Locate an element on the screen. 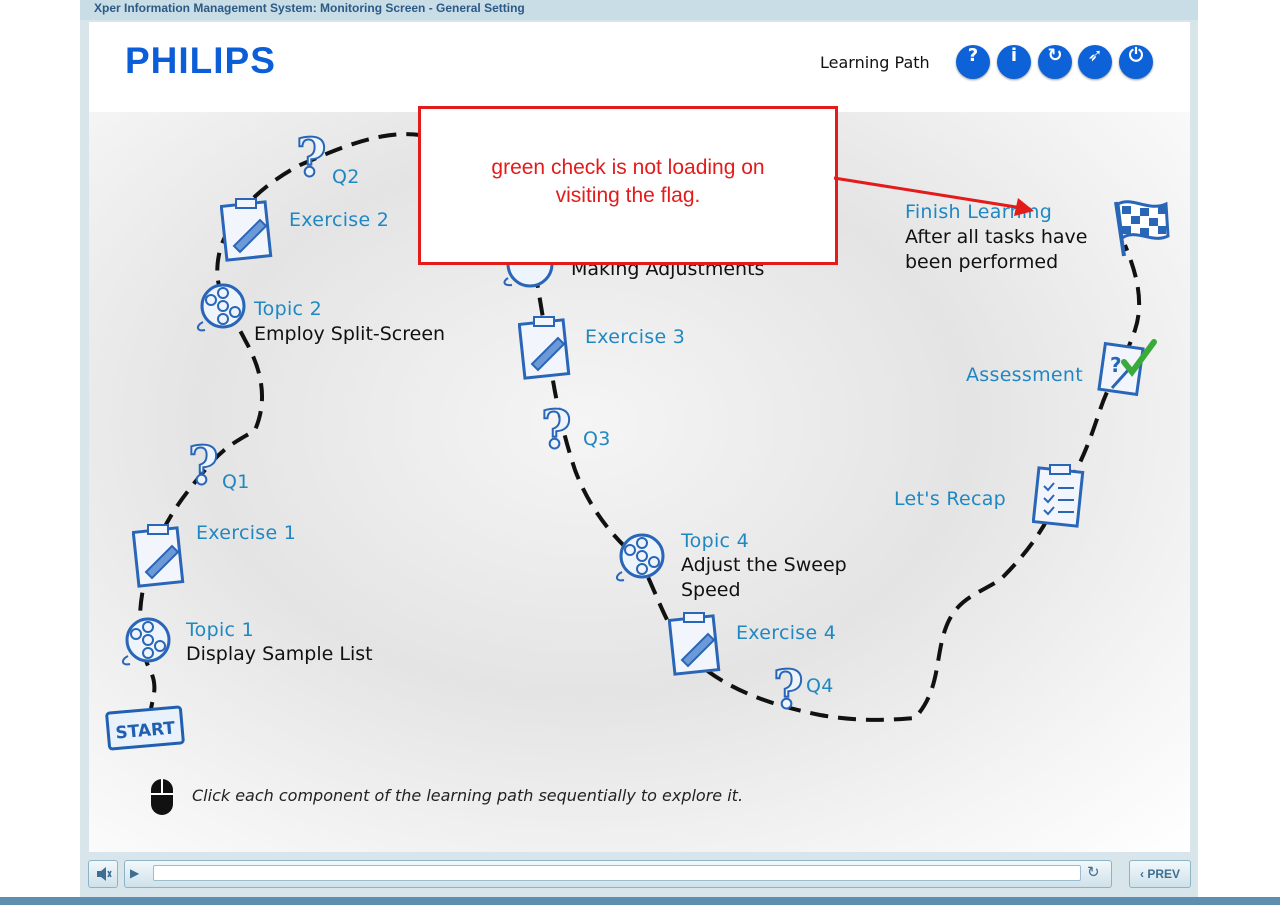  exercise4-label: Exercise 4 is located at coordinates (786, 633).